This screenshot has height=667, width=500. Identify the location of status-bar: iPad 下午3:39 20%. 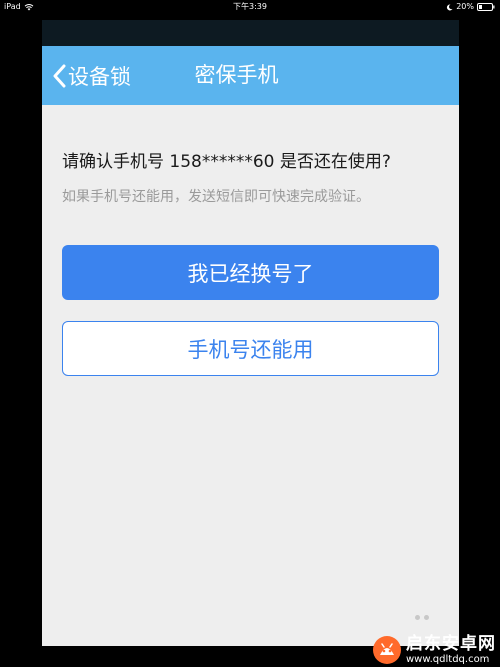
(250, 7).